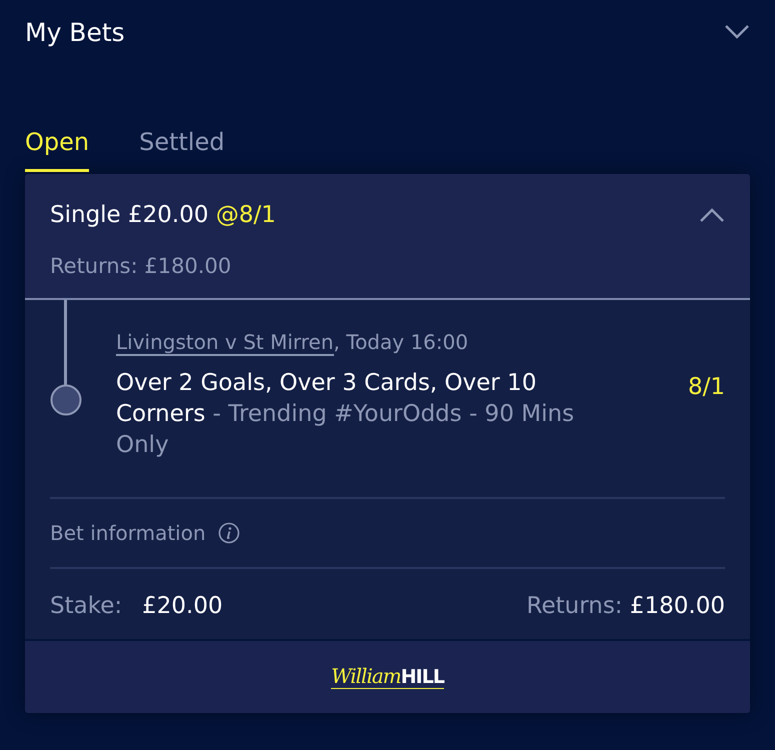 The height and width of the screenshot is (750, 775). Describe the element at coordinates (141, 266) in the screenshot. I see `bet-returns: Returns: £180.00` at that location.